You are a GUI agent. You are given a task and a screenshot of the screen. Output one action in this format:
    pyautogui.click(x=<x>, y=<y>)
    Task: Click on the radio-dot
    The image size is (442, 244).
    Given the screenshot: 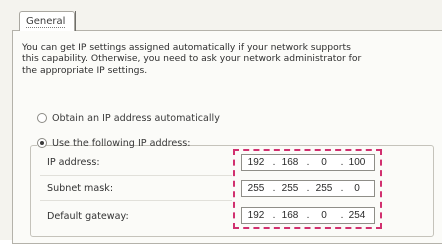 What is the action you would take?
    pyautogui.click(x=42, y=143)
    